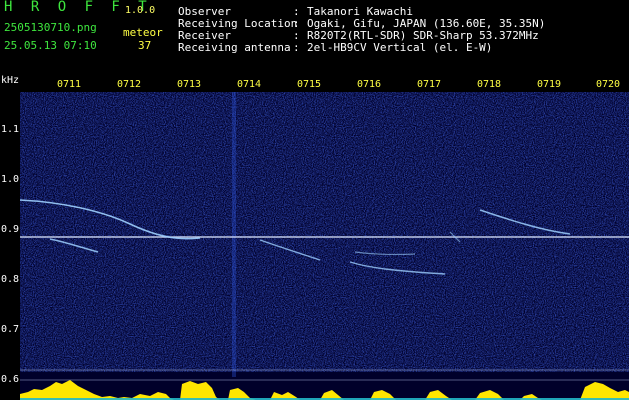 The width and height of the screenshot is (629, 400). I want to click on meteor-label: meteor, so click(143, 32).